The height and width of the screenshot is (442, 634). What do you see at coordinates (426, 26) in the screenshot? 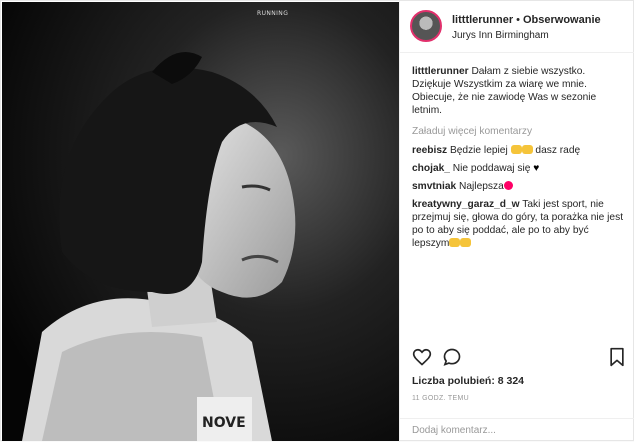
I see `avatar` at bounding box center [426, 26].